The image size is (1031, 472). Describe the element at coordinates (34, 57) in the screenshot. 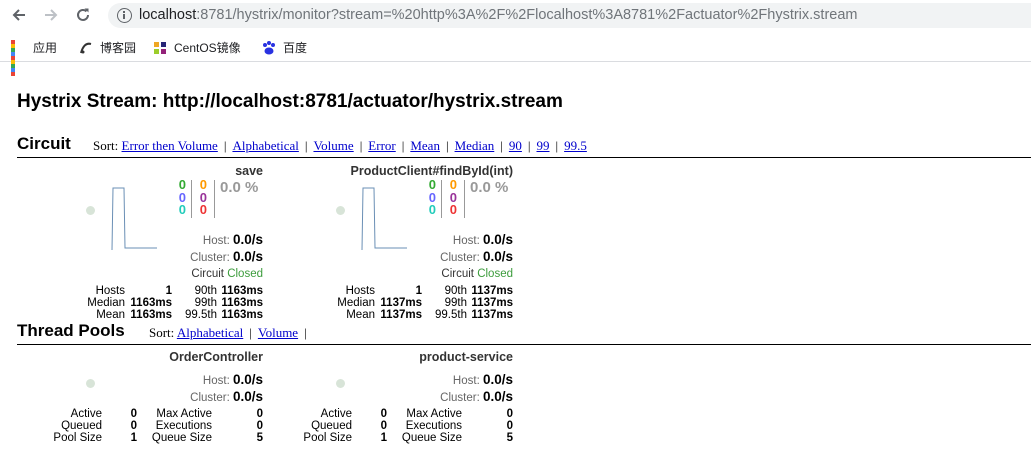

I see `bookmark-apps: 应用` at that location.